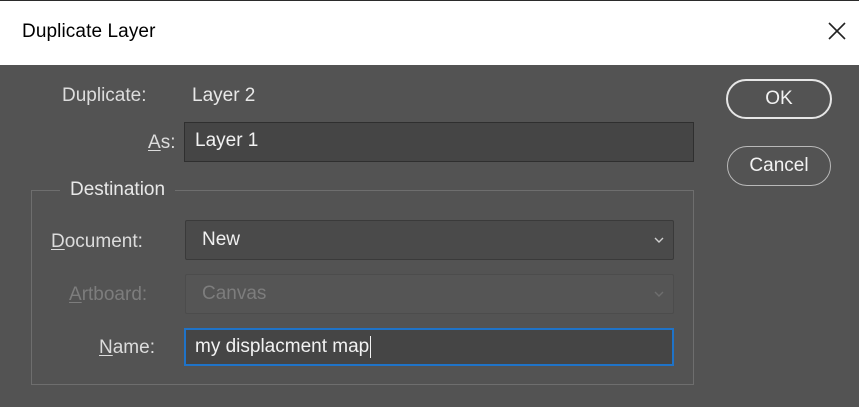  What do you see at coordinates (118, 190) in the screenshot?
I see `destination-legend: Destination` at bounding box center [118, 190].